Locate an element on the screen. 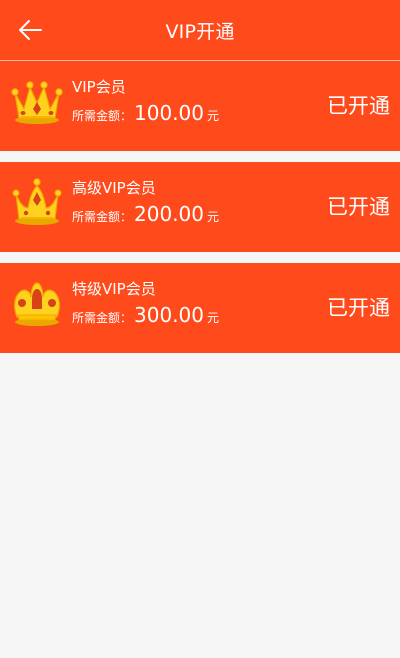 This screenshot has height=658, width=400. price-amount: 300.00 is located at coordinates (169, 315).